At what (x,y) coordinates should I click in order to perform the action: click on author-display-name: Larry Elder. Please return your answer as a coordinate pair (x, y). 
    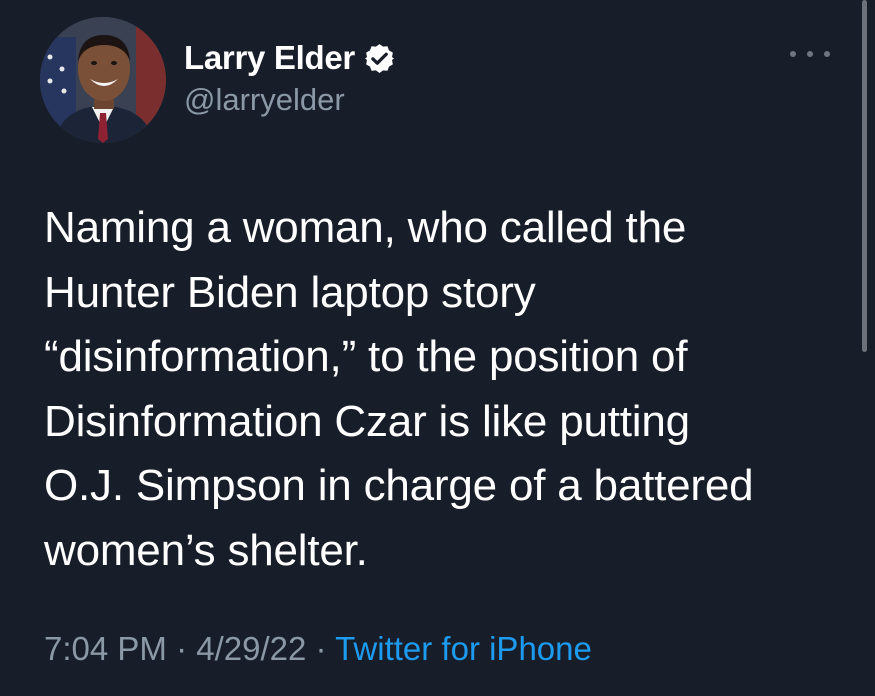
    Looking at the image, I should click on (269, 58).